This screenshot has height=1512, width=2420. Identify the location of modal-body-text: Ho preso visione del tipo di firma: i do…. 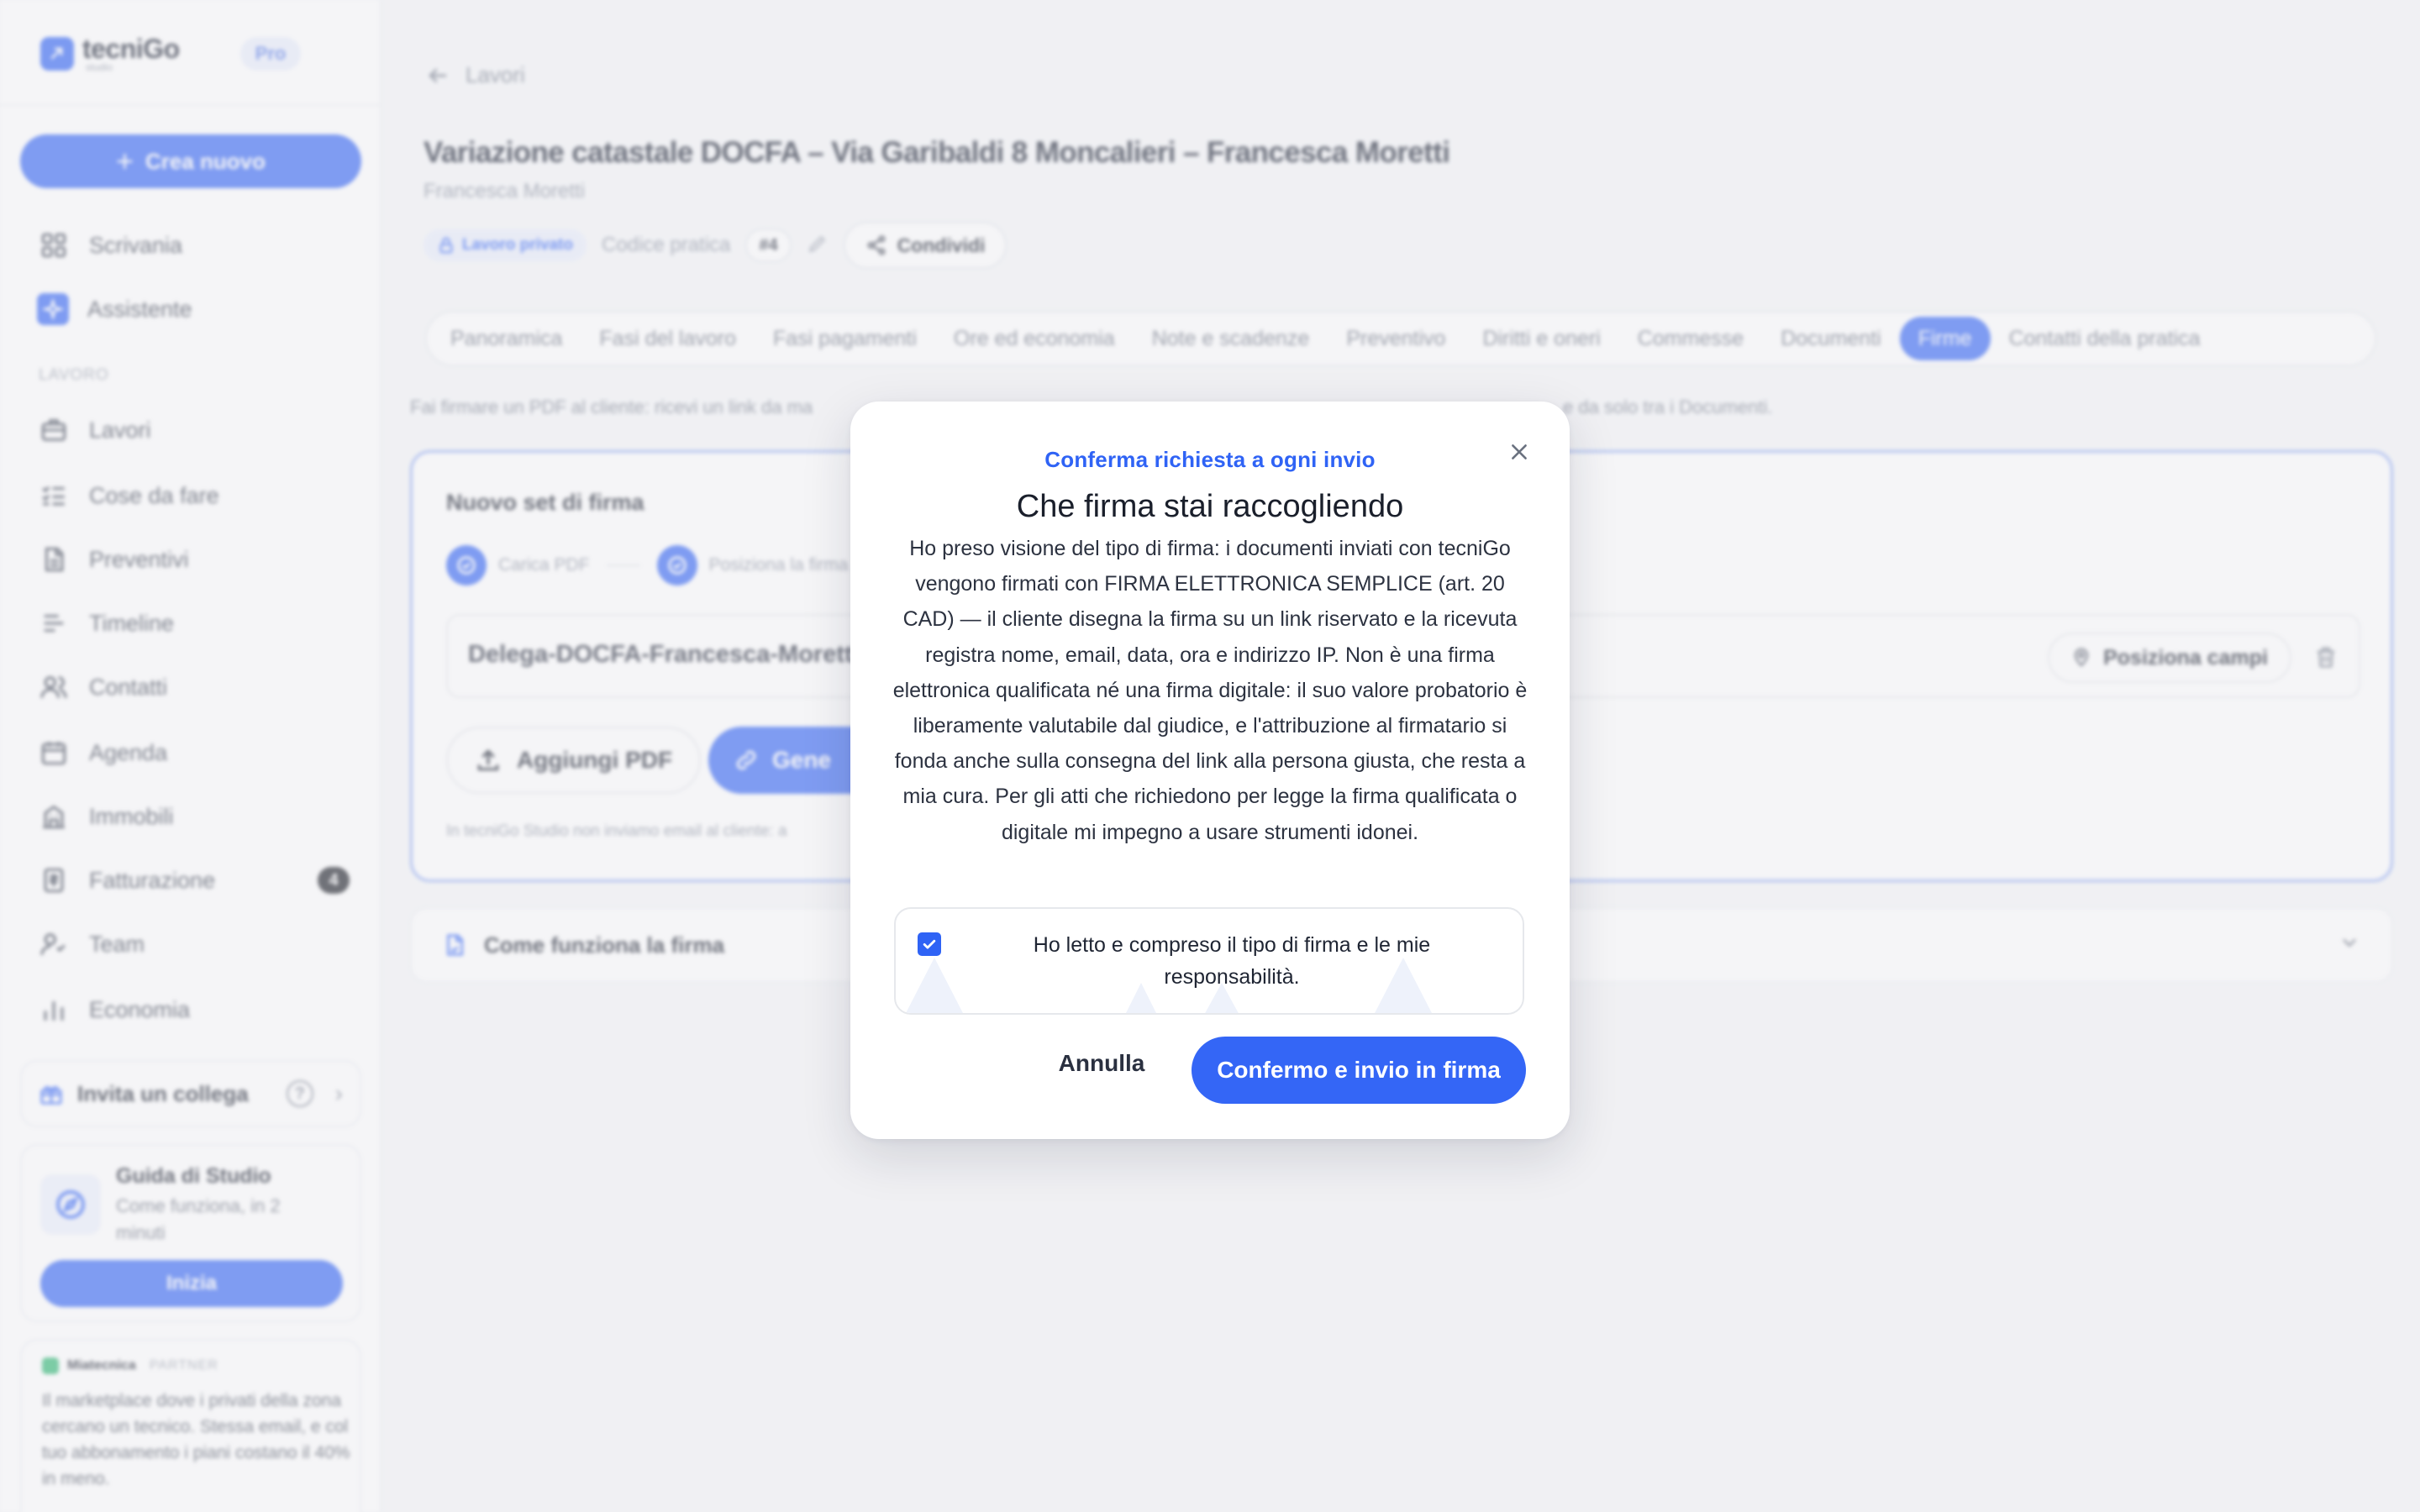
(1210, 690).